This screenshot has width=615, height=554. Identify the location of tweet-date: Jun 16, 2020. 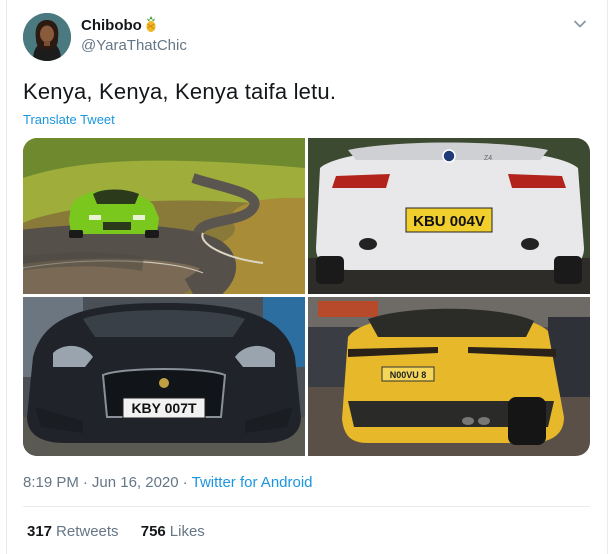
(135, 482).